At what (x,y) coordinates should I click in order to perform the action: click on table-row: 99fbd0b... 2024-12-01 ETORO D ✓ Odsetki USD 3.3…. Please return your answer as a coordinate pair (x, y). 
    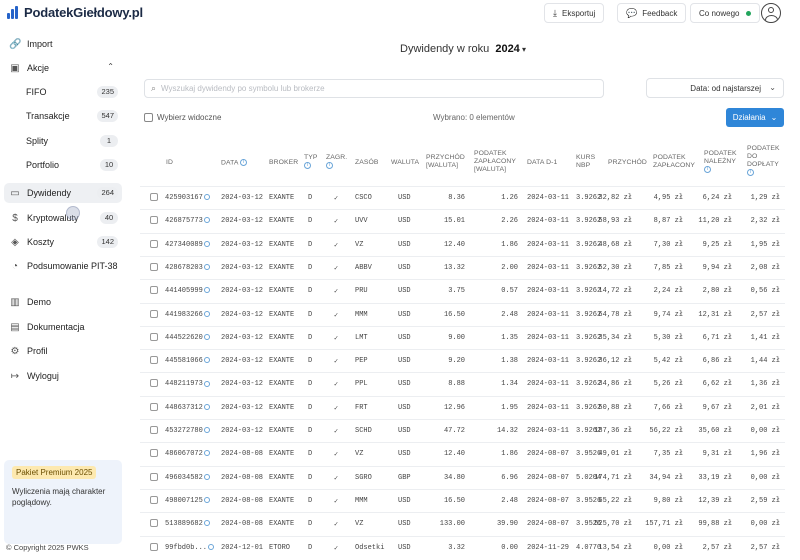
    Looking at the image, I should click on (462, 547).